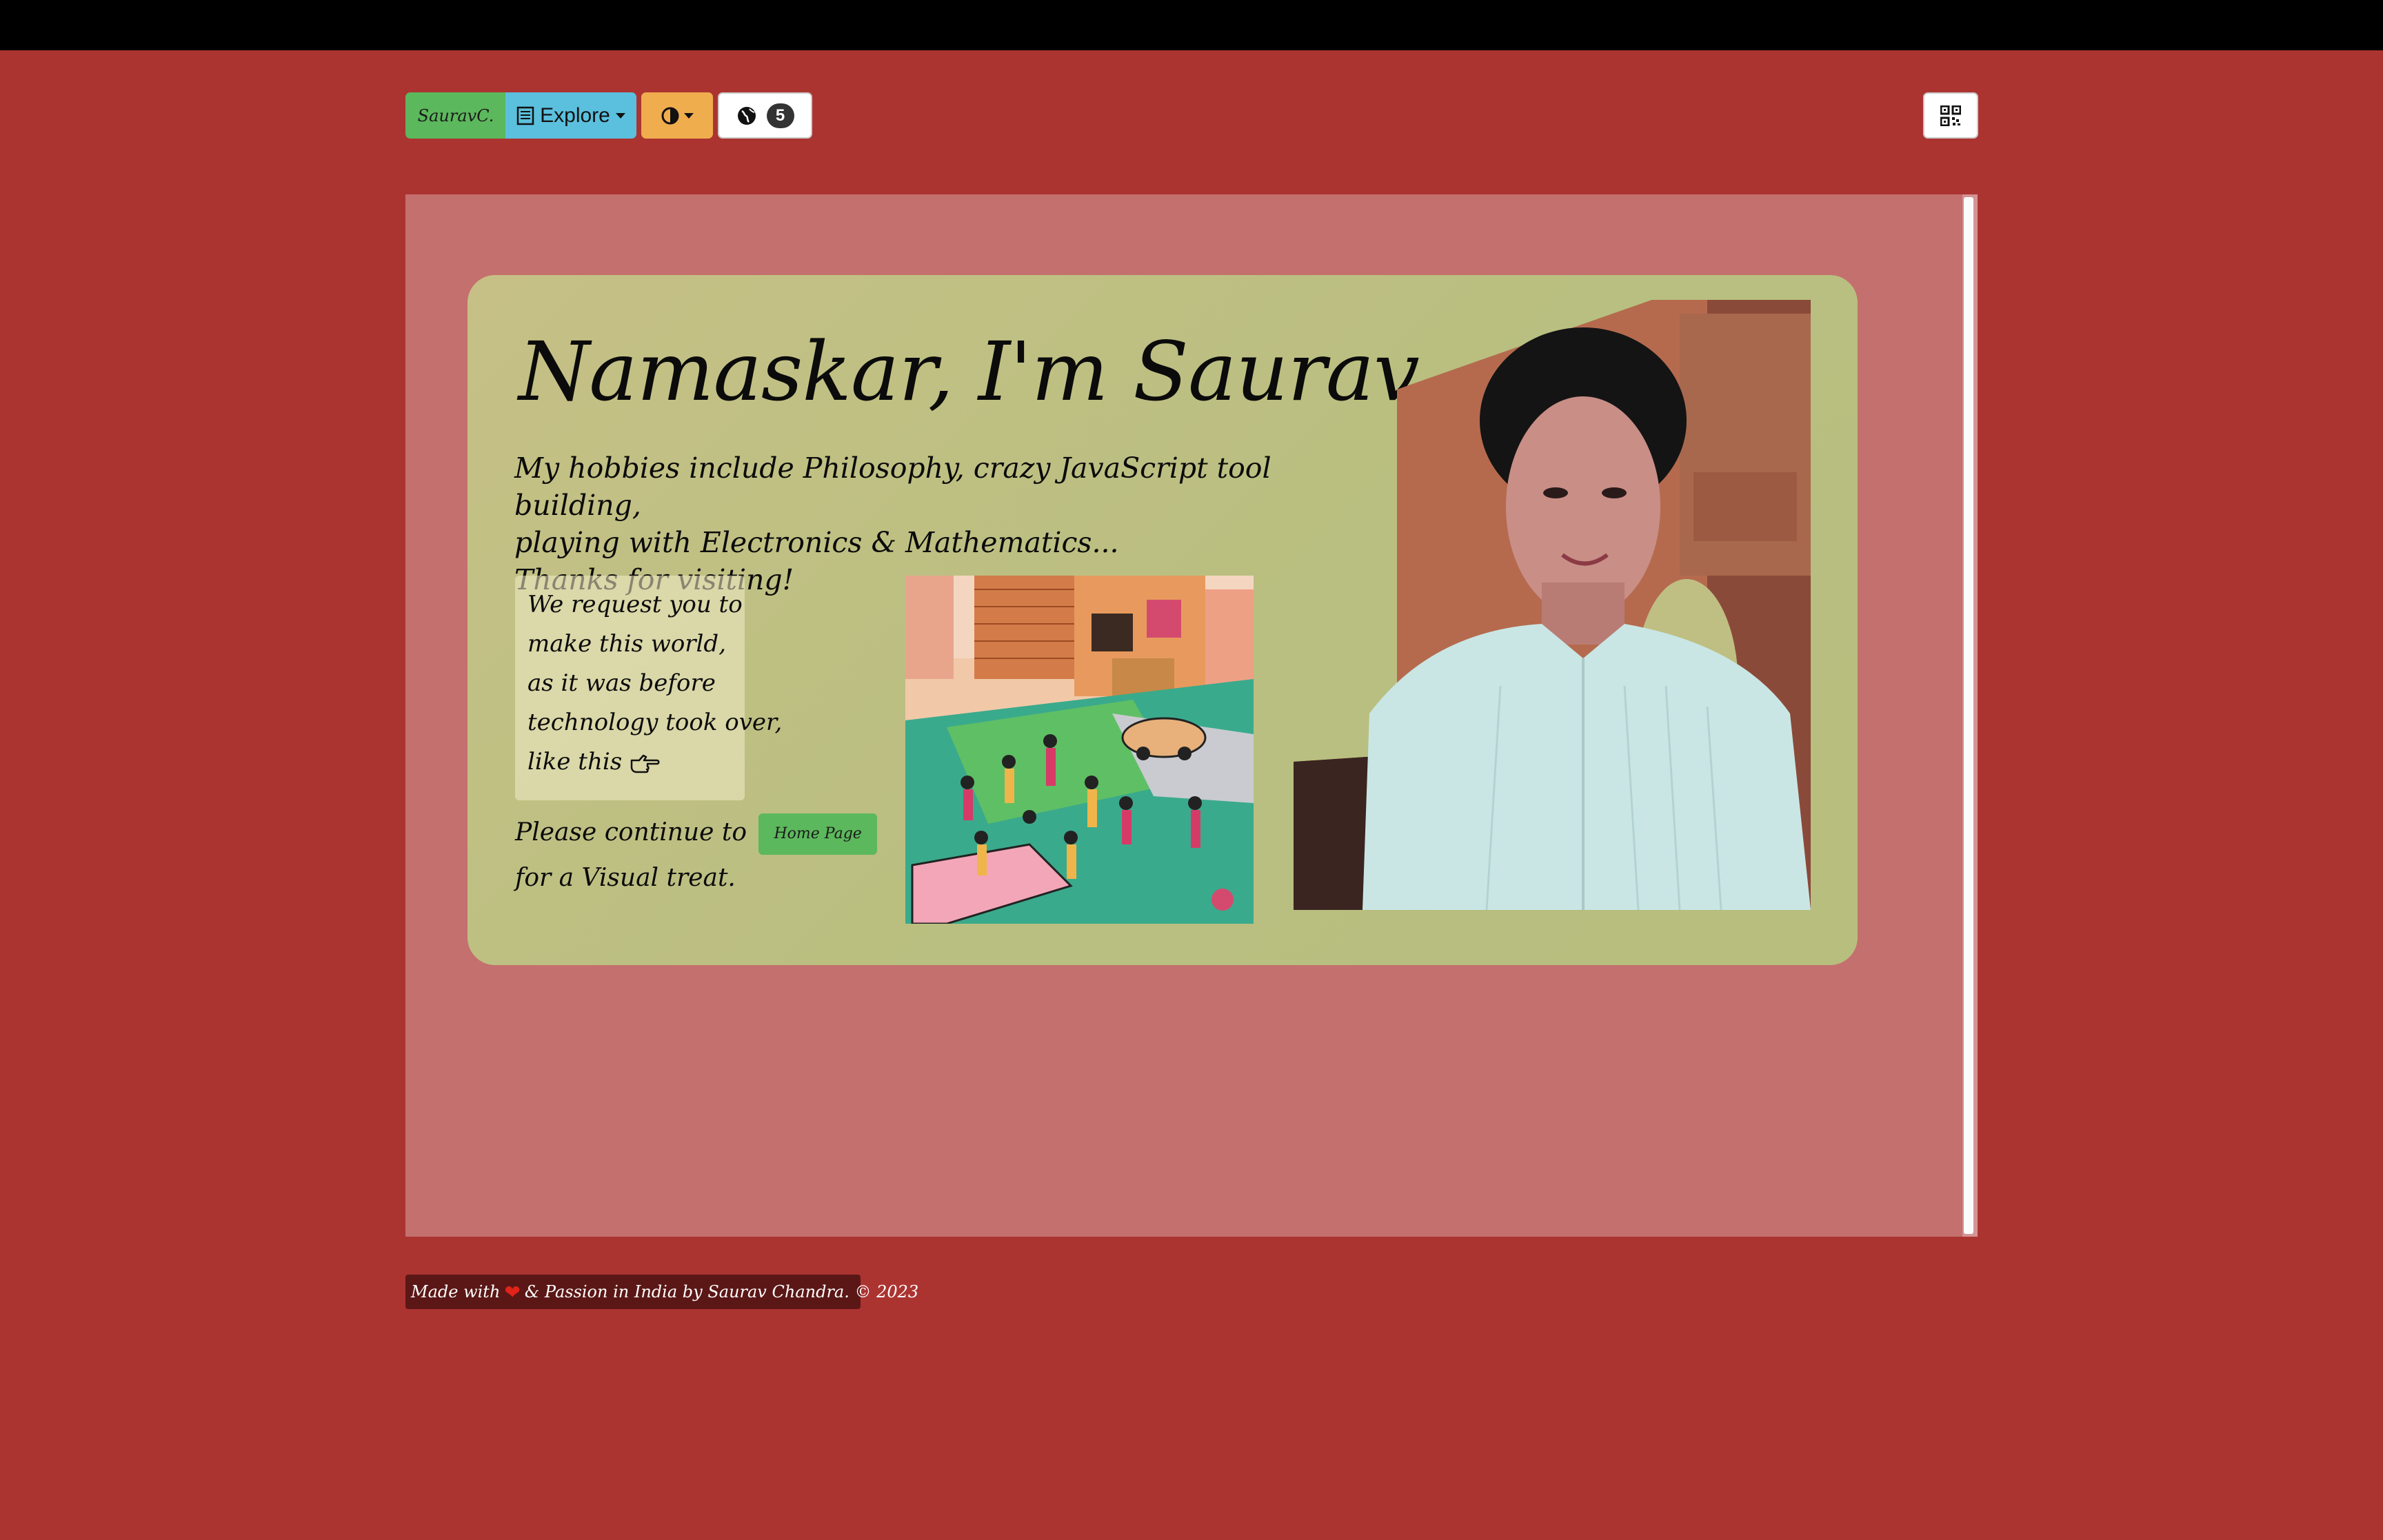  Describe the element at coordinates (1968, 715) in the screenshot. I see `scrollbar-thumb` at that location.